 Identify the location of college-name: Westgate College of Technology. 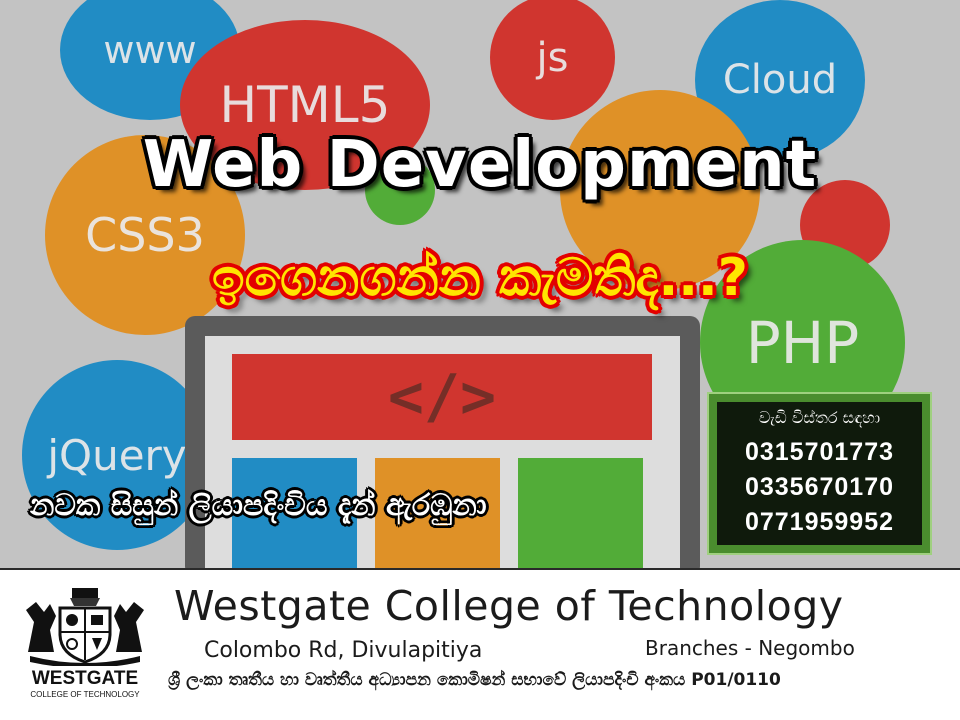
(509, 606).